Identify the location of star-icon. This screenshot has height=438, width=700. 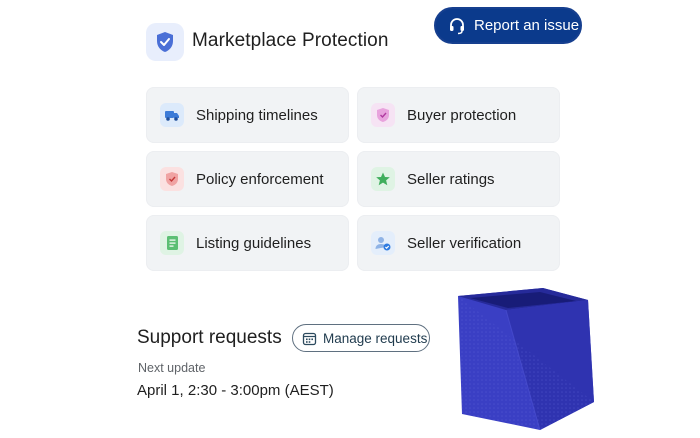
(383, 179).